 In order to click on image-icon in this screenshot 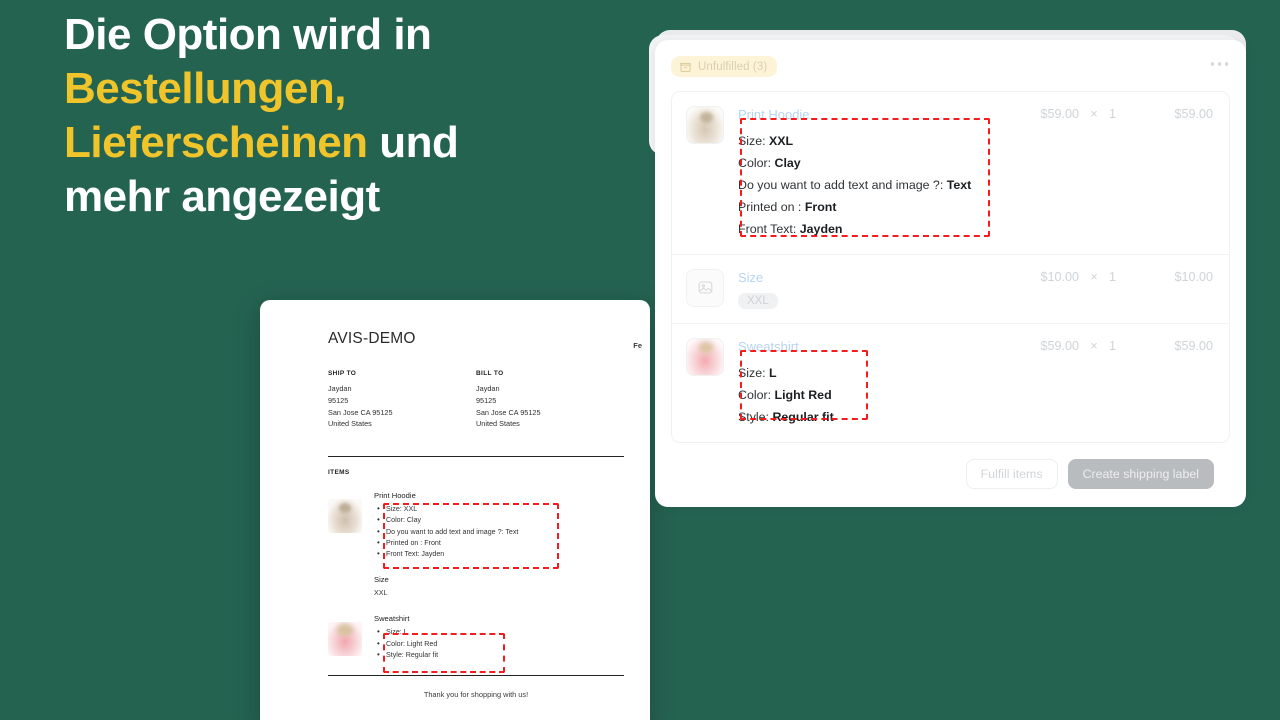, I will do `click(705, 287)`.